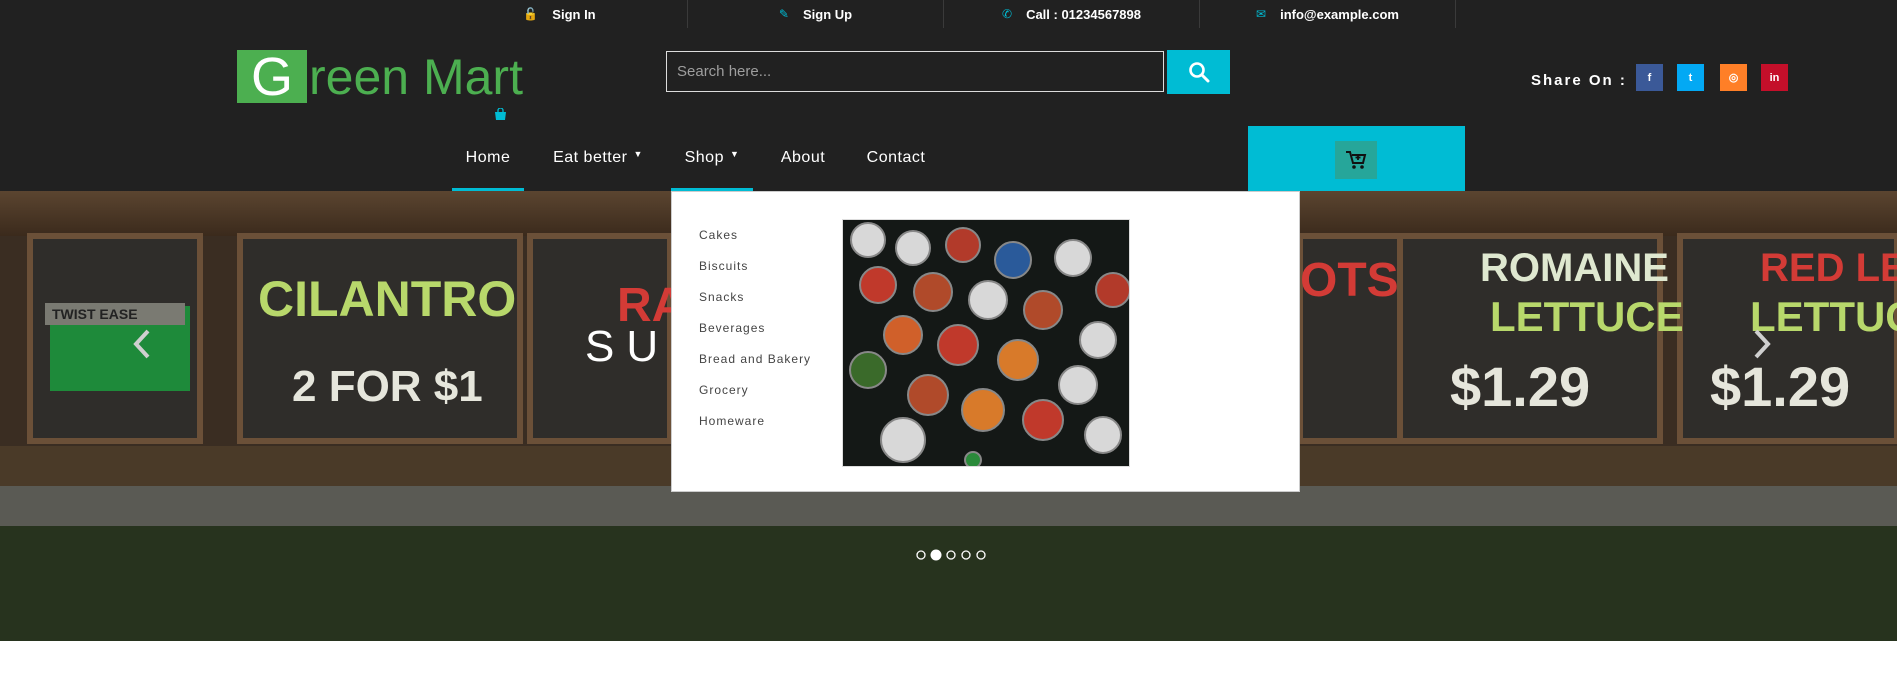  I want to click on nav-shop-label: Shop, so click(704, 157).